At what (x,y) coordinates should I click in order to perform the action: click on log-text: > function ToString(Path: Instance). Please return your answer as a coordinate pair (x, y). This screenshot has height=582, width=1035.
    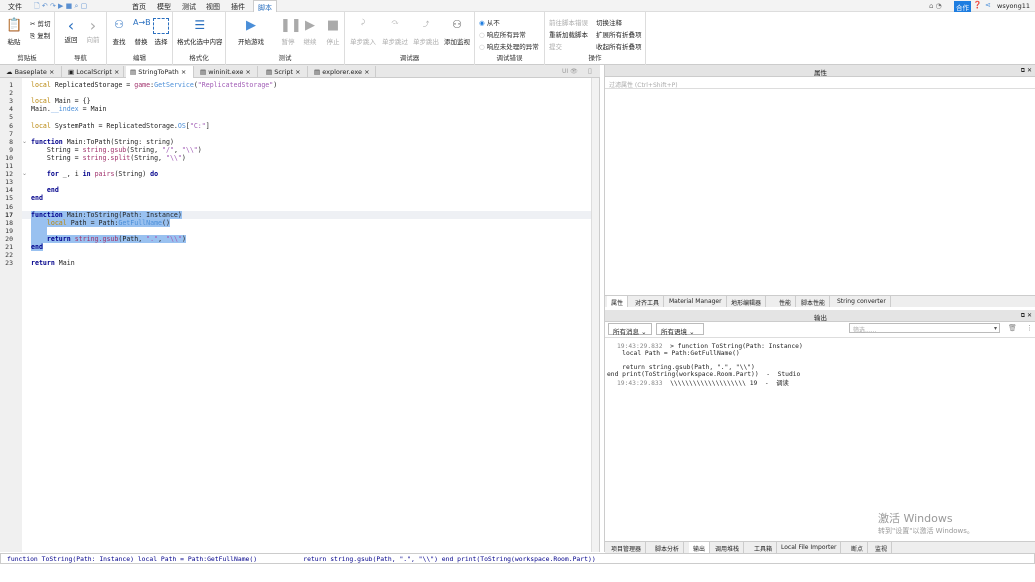
    Looking at the image, I should click on (732, 346).